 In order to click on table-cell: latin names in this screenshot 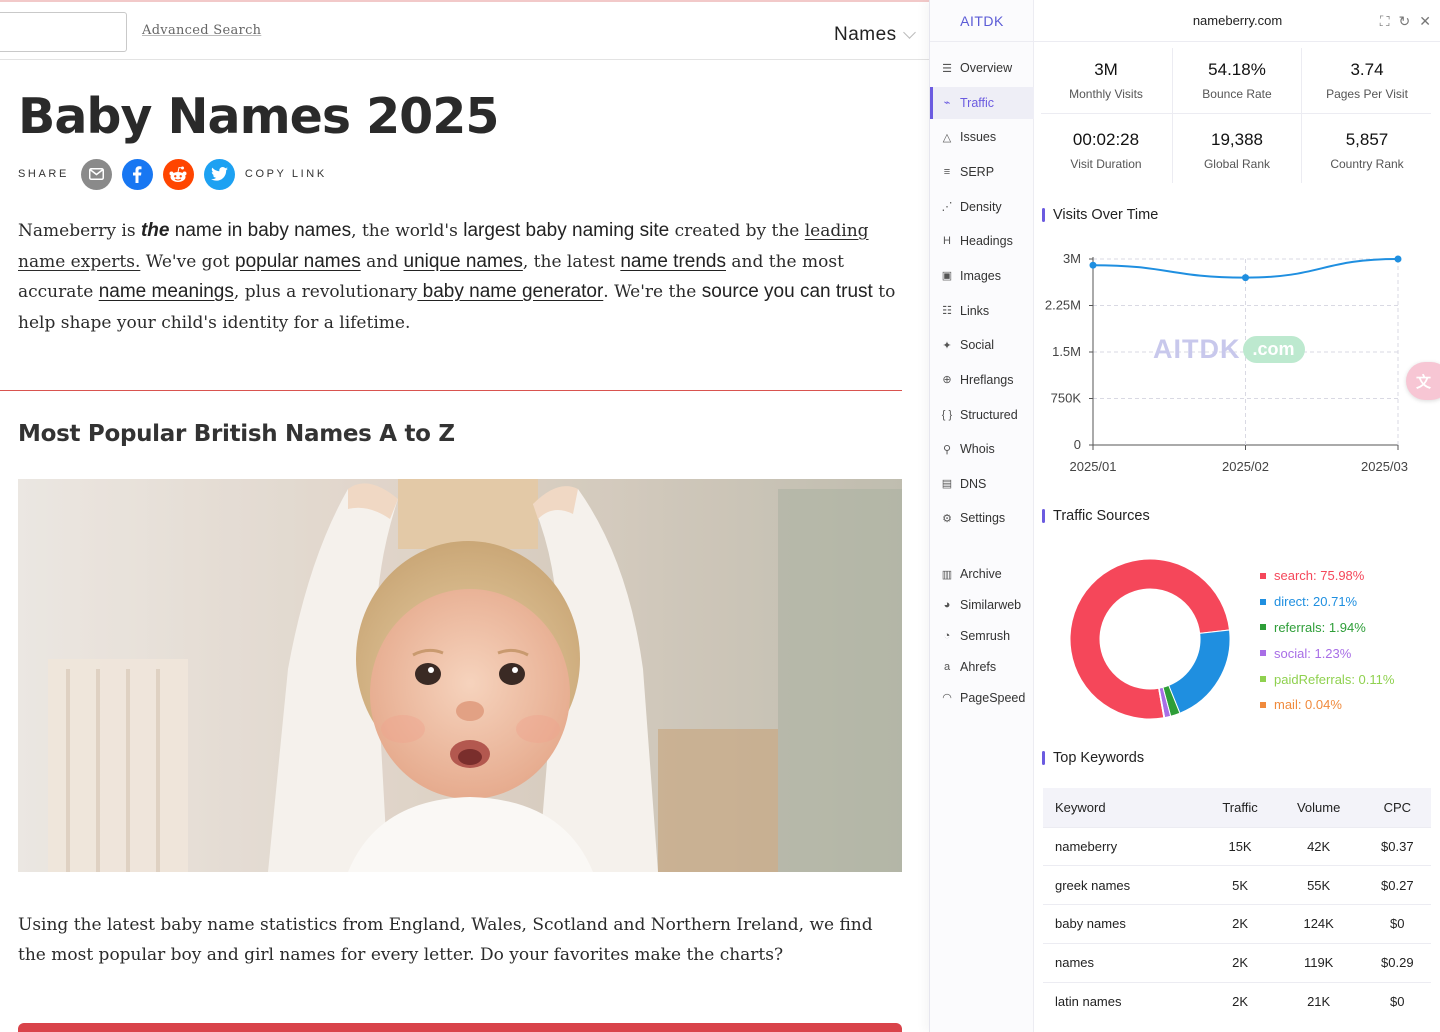, I will do `click(1125, 1001)`.